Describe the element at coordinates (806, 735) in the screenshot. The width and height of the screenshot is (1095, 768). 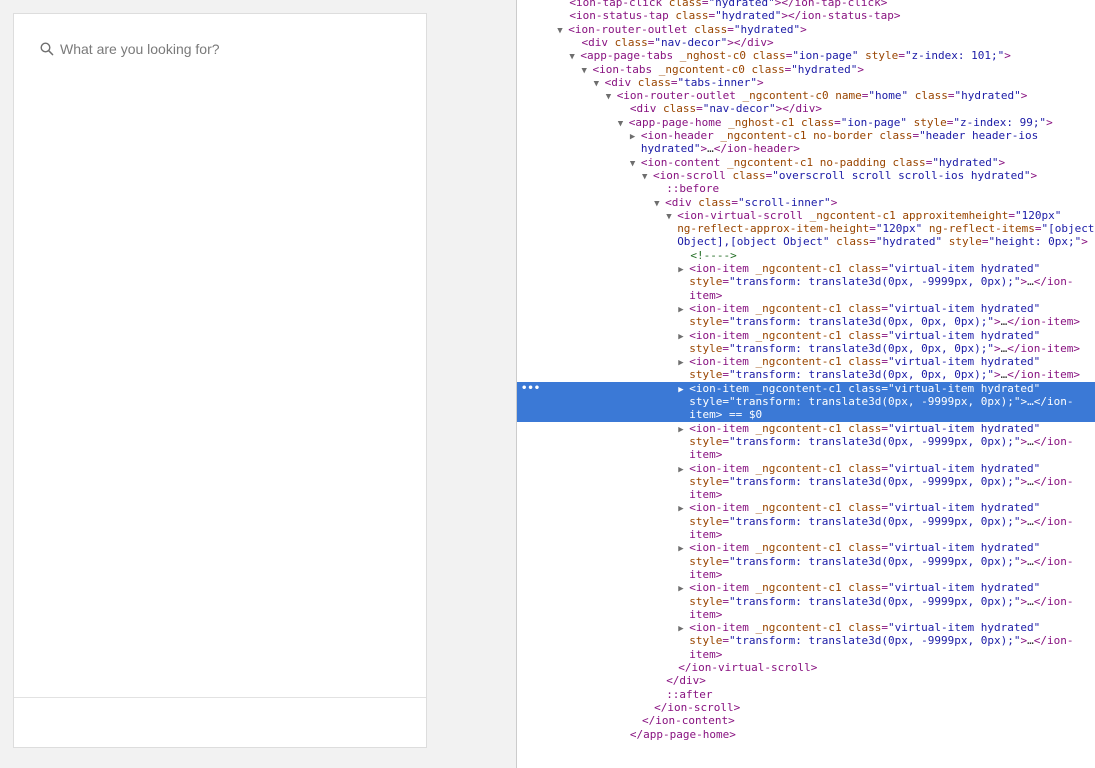
I see `dom-node-line: </app-page-home>` at that location.